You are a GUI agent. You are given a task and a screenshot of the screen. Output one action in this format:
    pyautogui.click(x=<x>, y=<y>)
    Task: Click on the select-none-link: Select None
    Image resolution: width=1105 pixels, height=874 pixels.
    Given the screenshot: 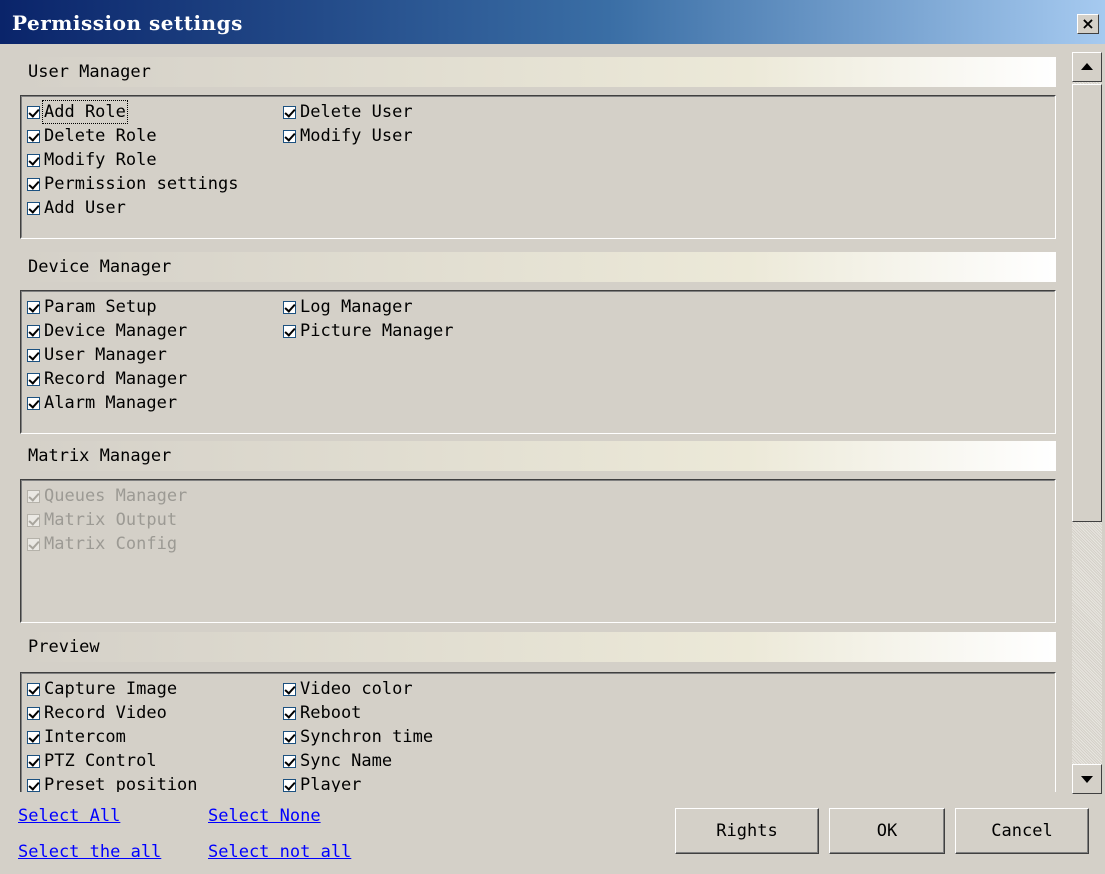 What is the action you would take?
    pyautogui.click(x=264, y=816)
    